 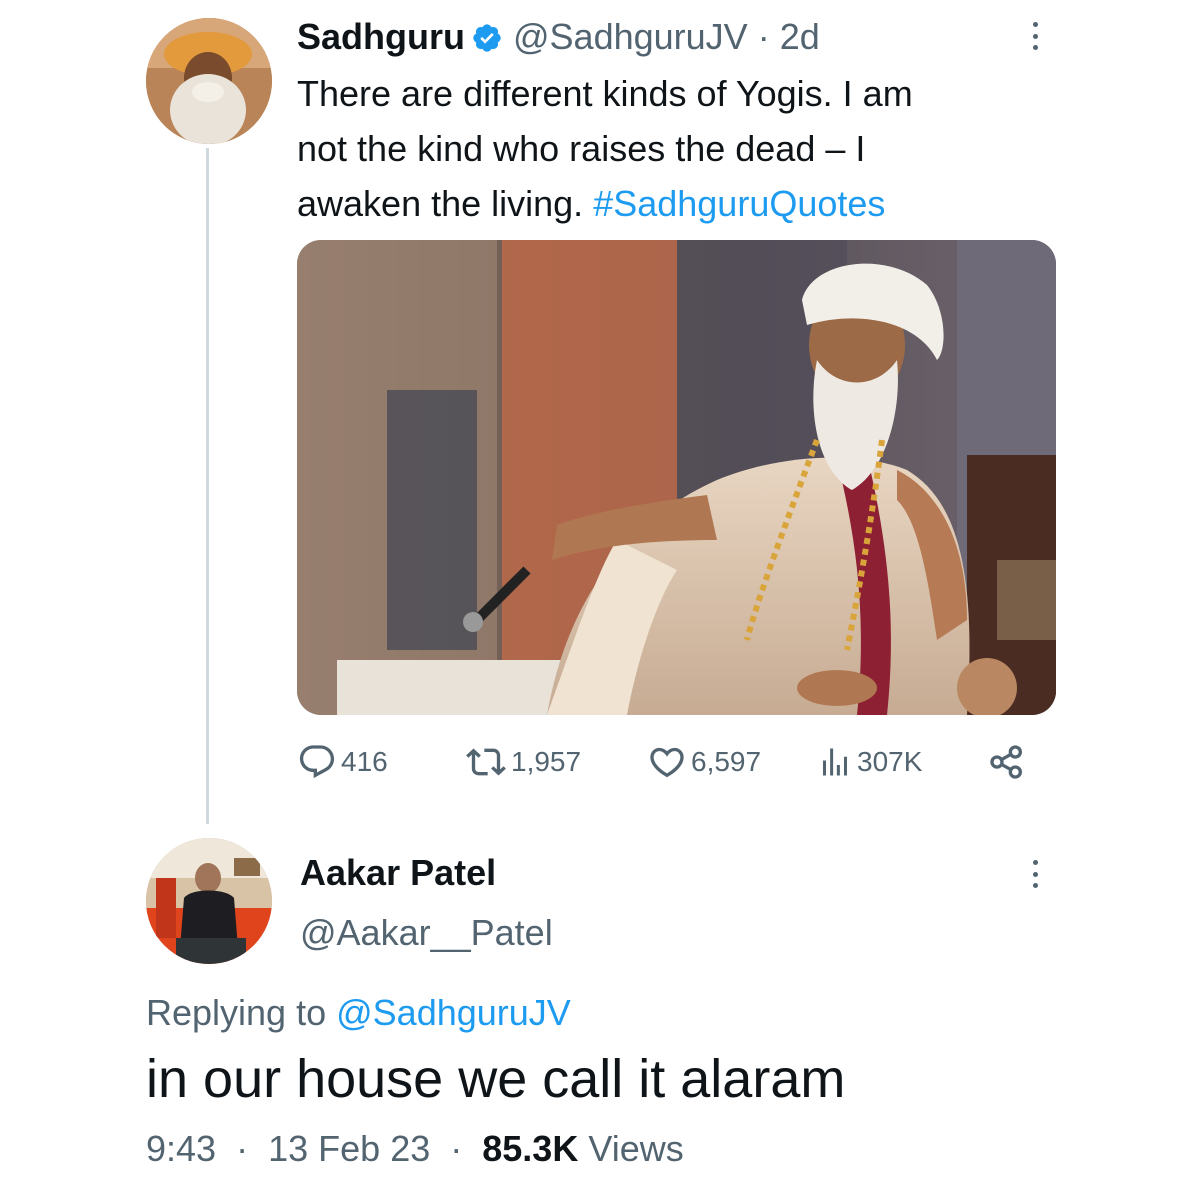 I want to click on timestamp: 2d, so click(x=800, y=37).